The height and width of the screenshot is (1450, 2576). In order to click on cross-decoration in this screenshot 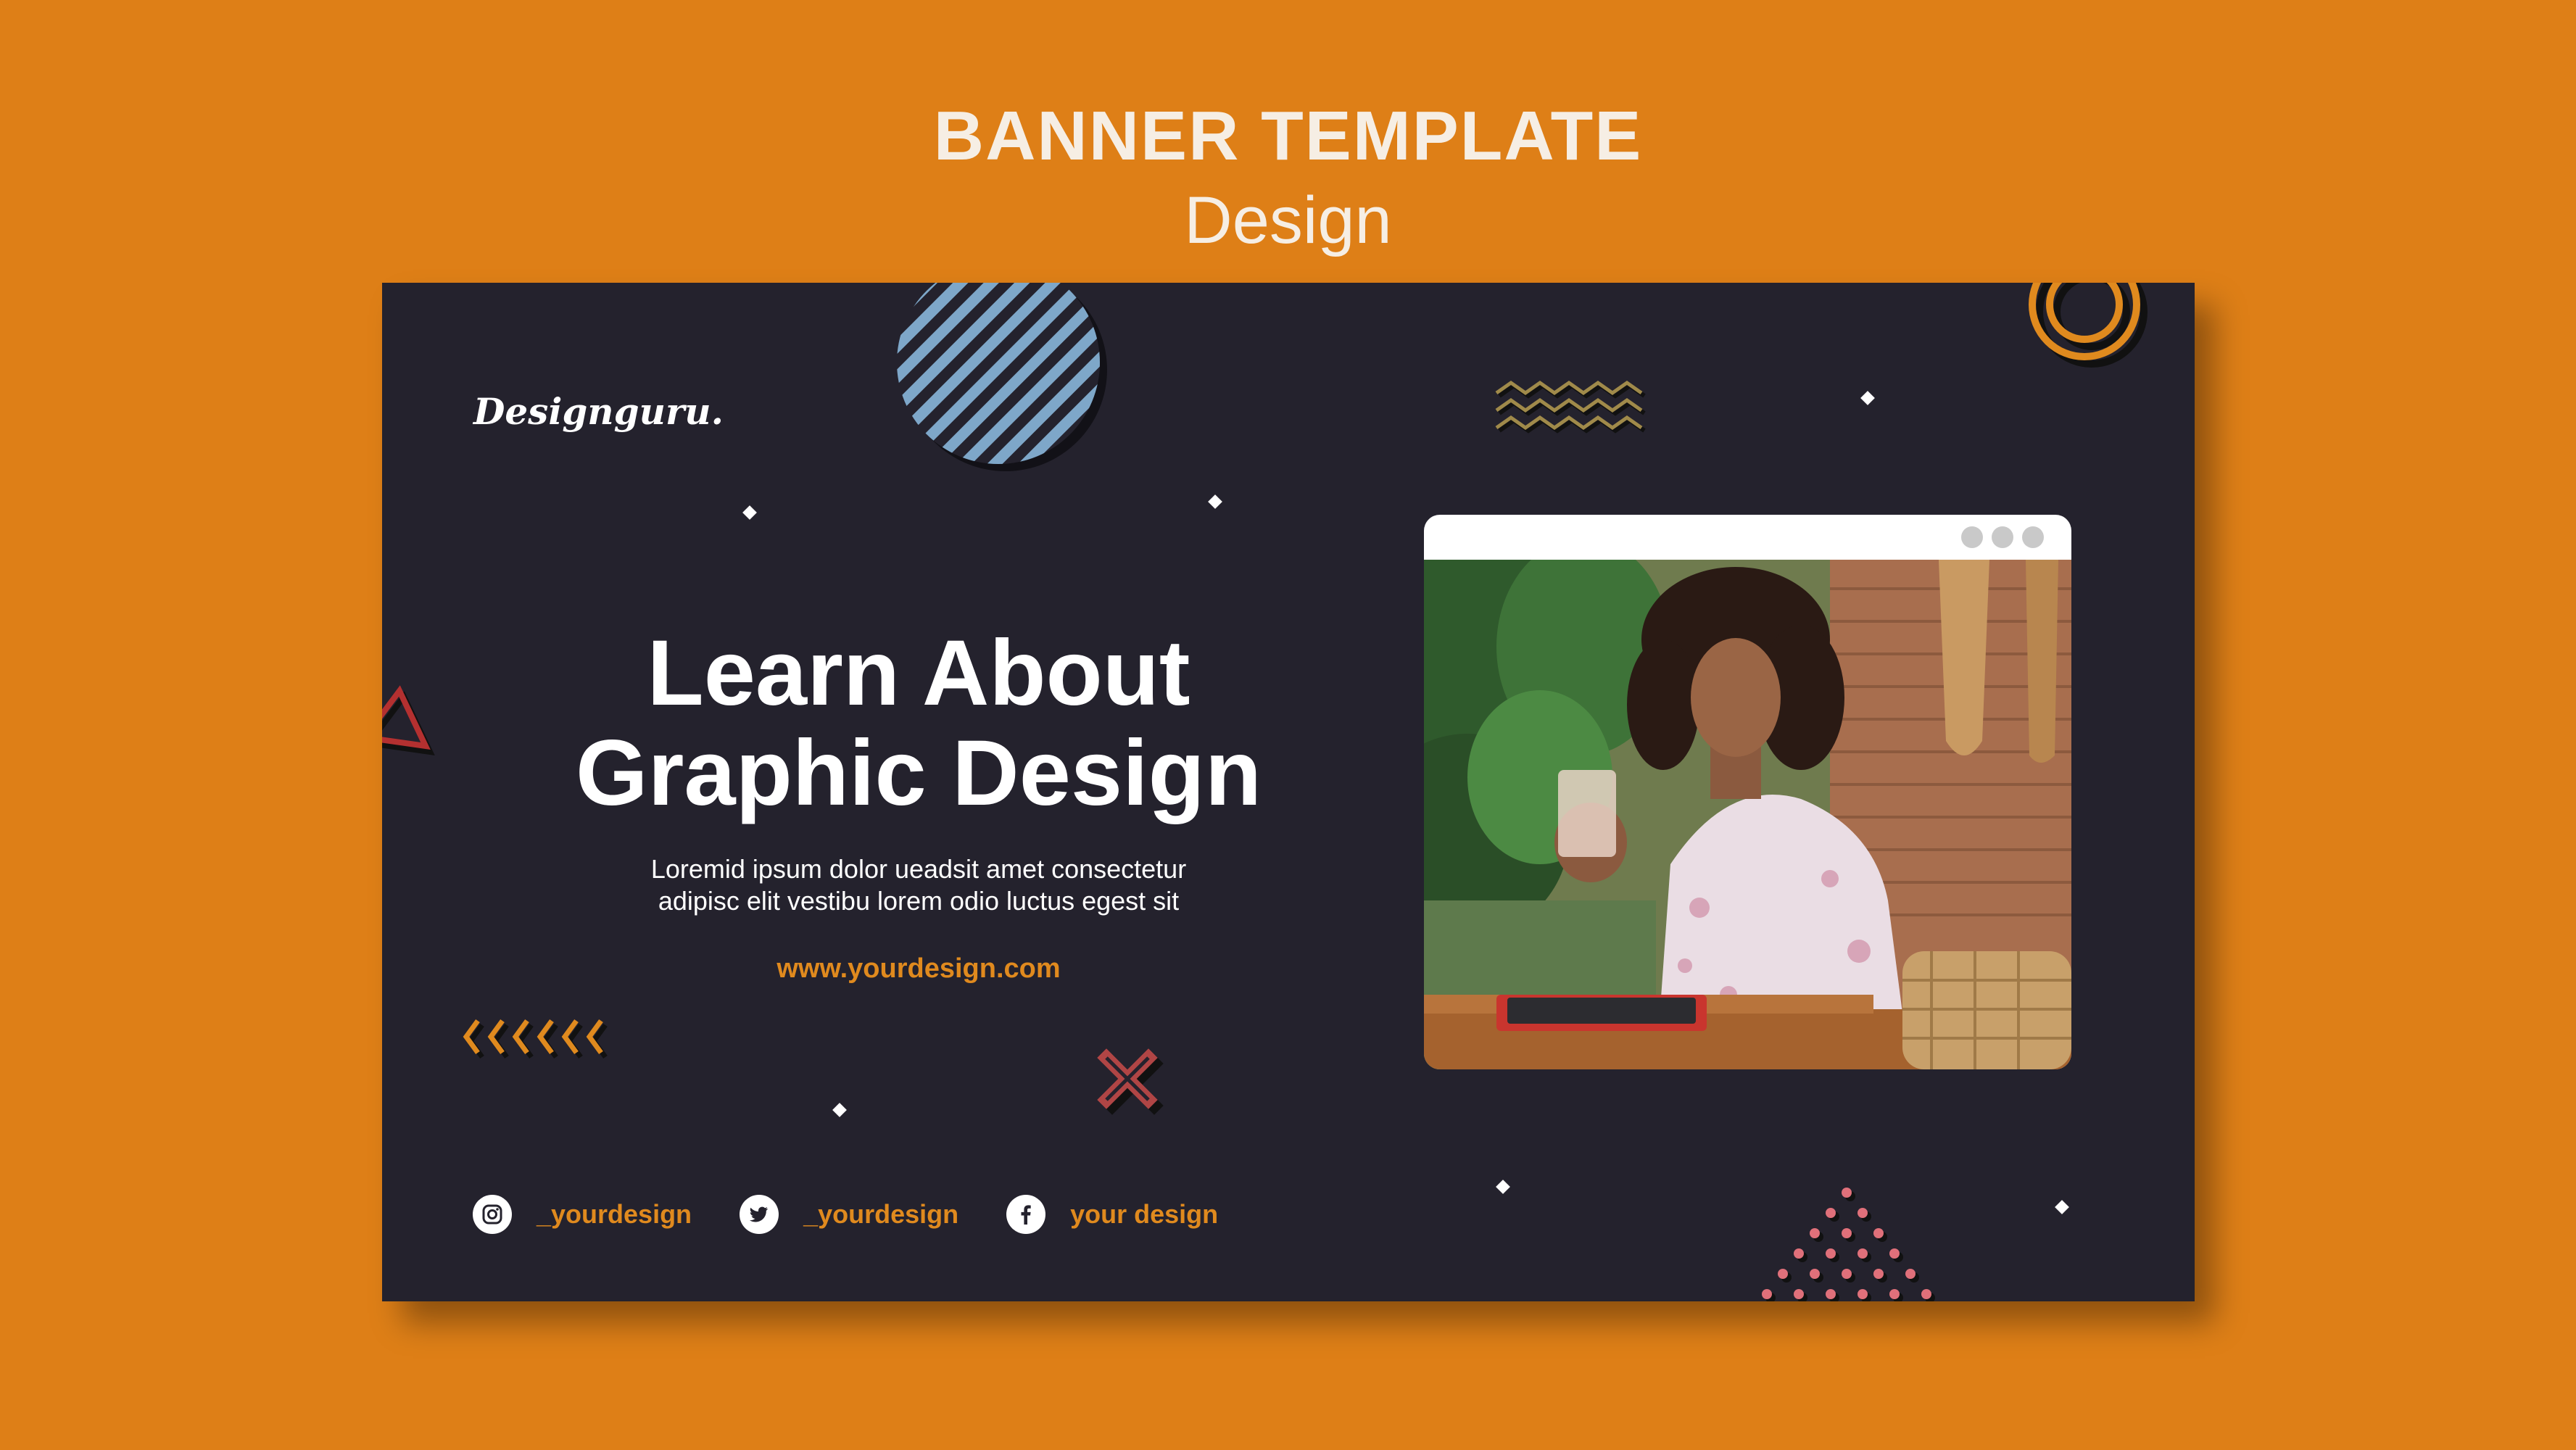, I will do `click(1130, 1081)`.